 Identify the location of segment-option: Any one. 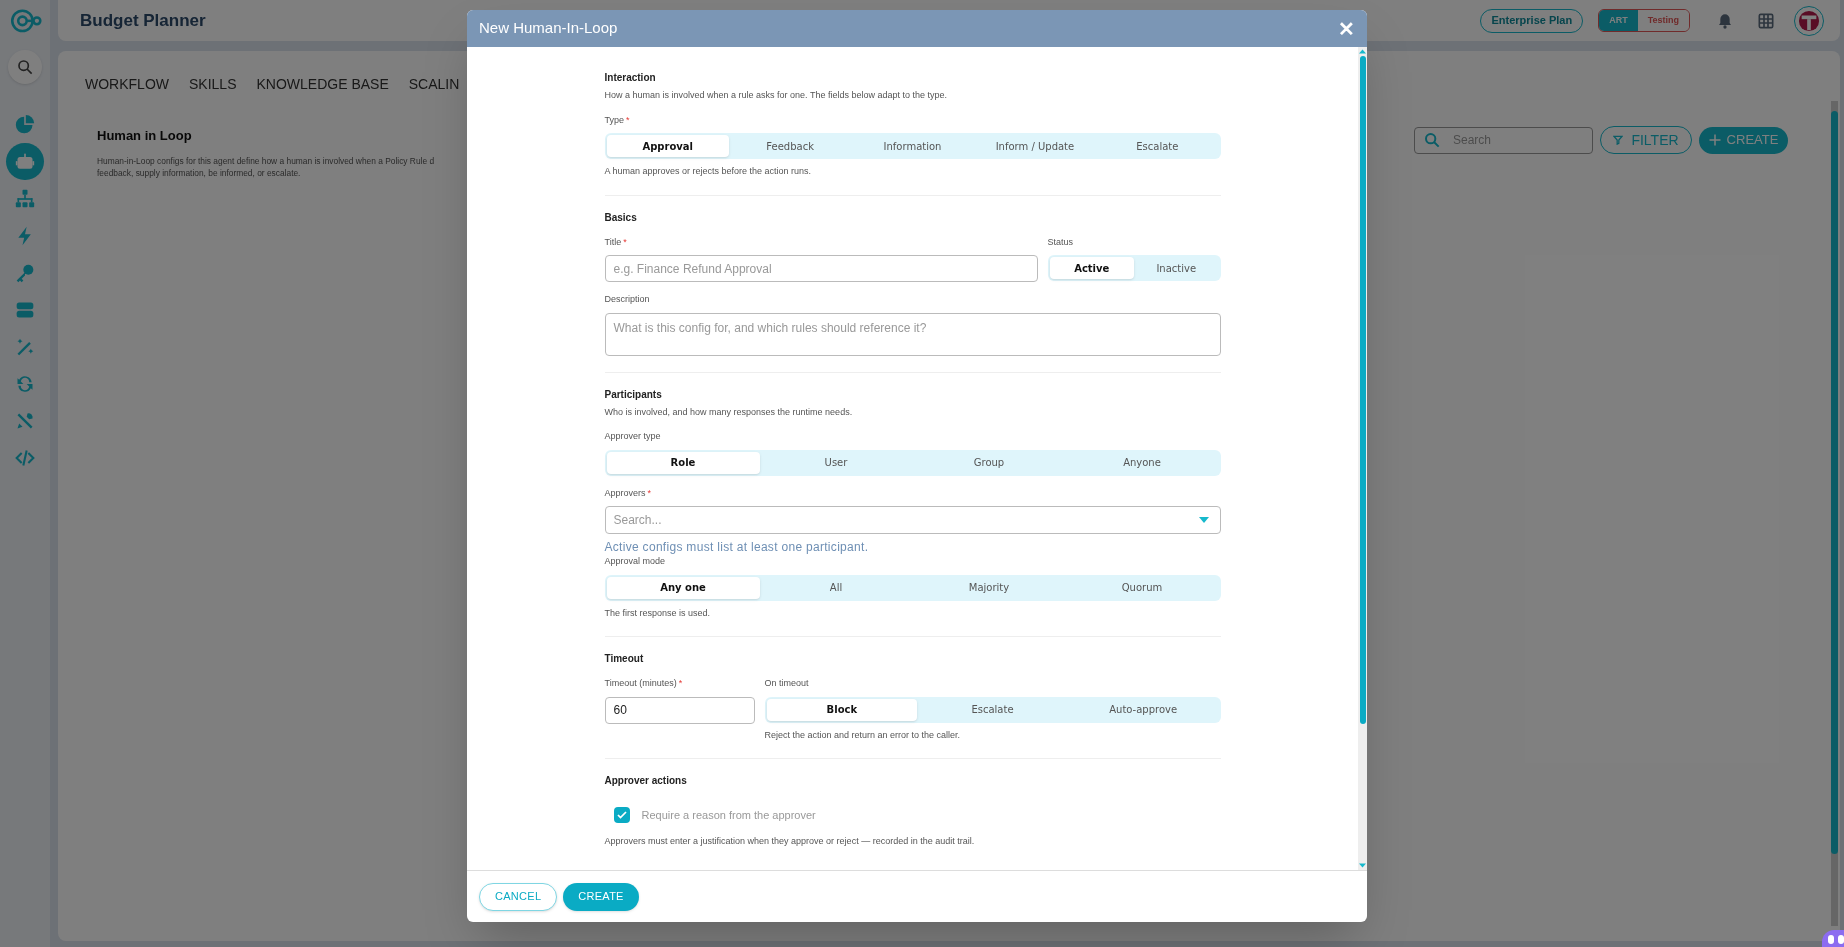
(683, 587).